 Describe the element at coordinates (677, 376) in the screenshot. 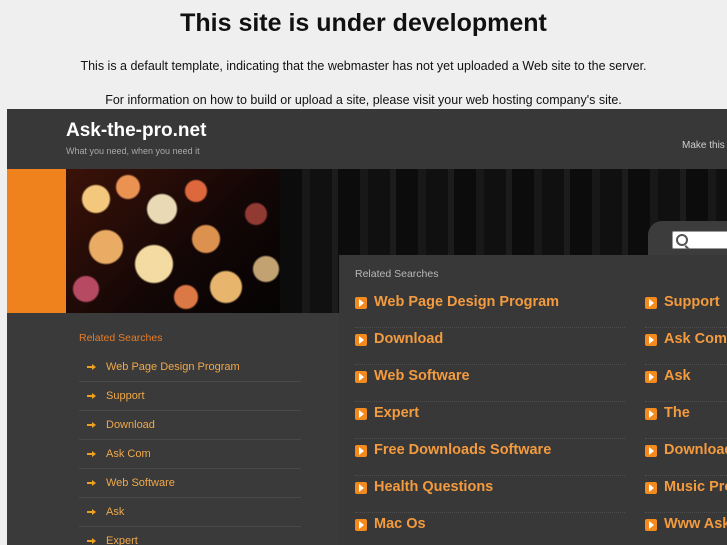

I see `related-link: Ask` at that location.